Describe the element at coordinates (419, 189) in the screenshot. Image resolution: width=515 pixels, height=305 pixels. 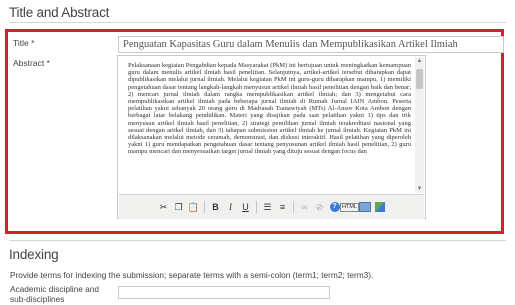
I see `scroll-down-arrow-icon: ▼` at that location.